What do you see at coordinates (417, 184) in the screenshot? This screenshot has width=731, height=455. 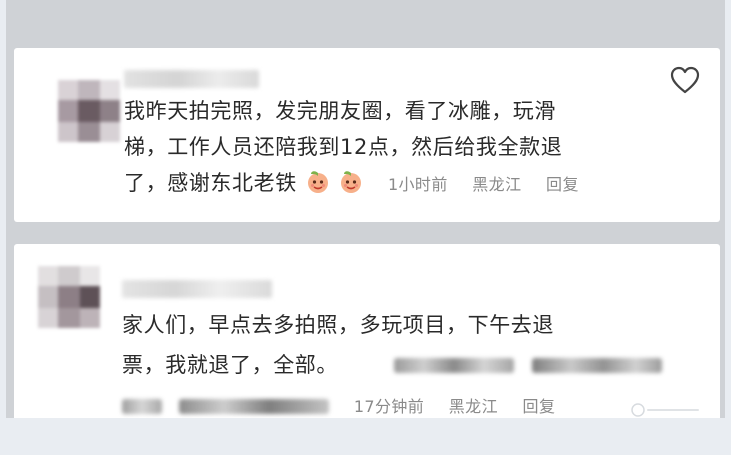 I see `comment-time: 1小时前` at bounding box center [417, 184].